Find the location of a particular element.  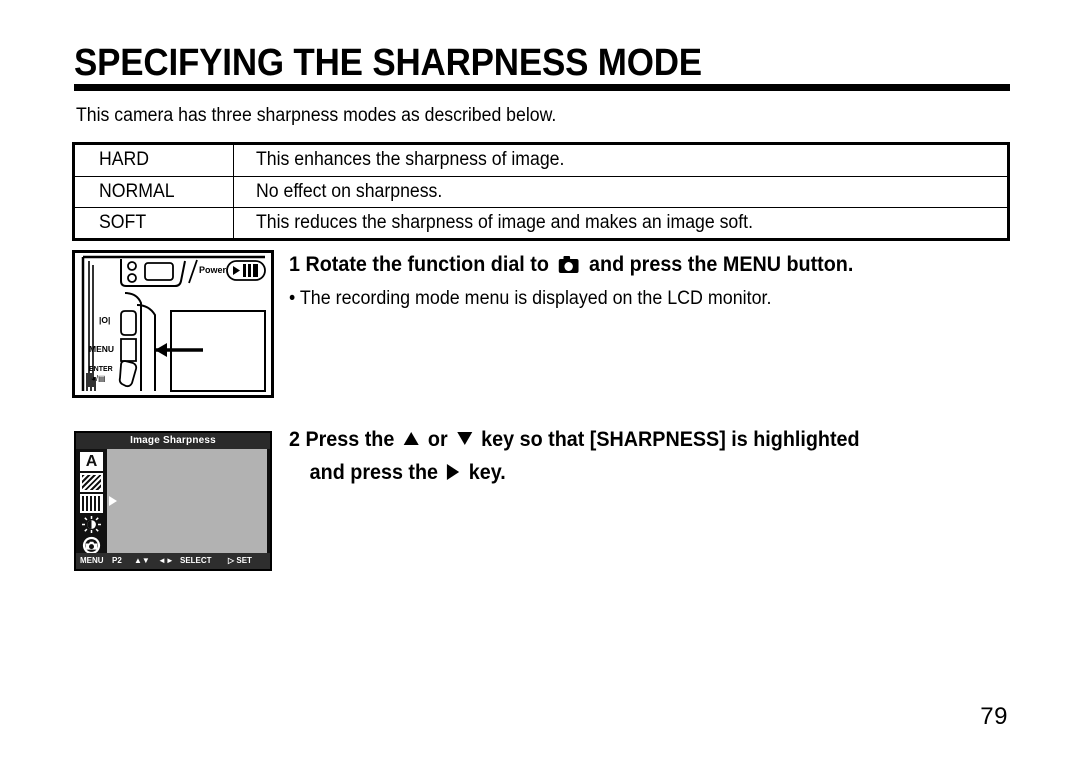

table-cell-mode: HARD is located at coordinates (154, 161).